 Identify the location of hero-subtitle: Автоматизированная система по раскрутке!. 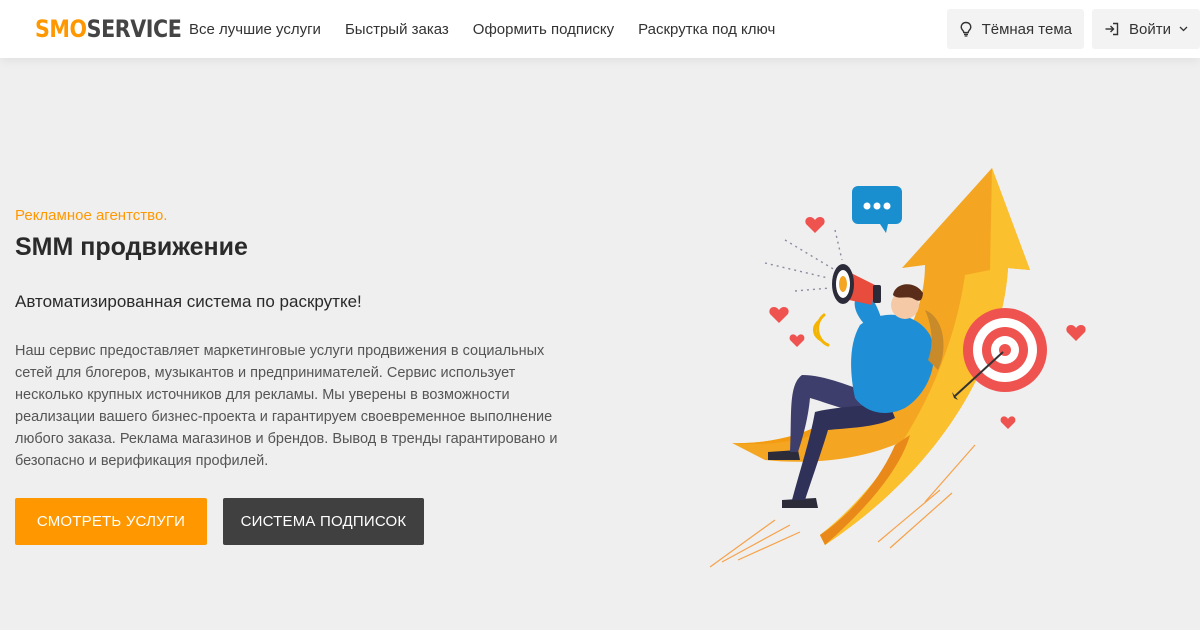
(188, 301).